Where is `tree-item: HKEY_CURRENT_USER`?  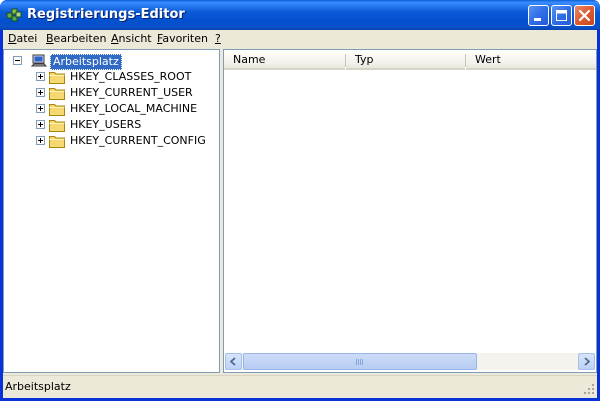
tree-item: HKEY_CURRENT_USER is located at coordinates (110, 93).